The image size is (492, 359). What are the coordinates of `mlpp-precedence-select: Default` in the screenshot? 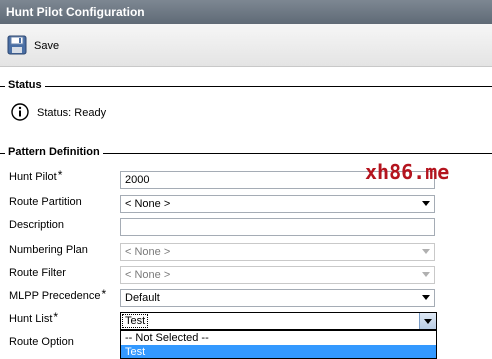 It's located at (277, 298).